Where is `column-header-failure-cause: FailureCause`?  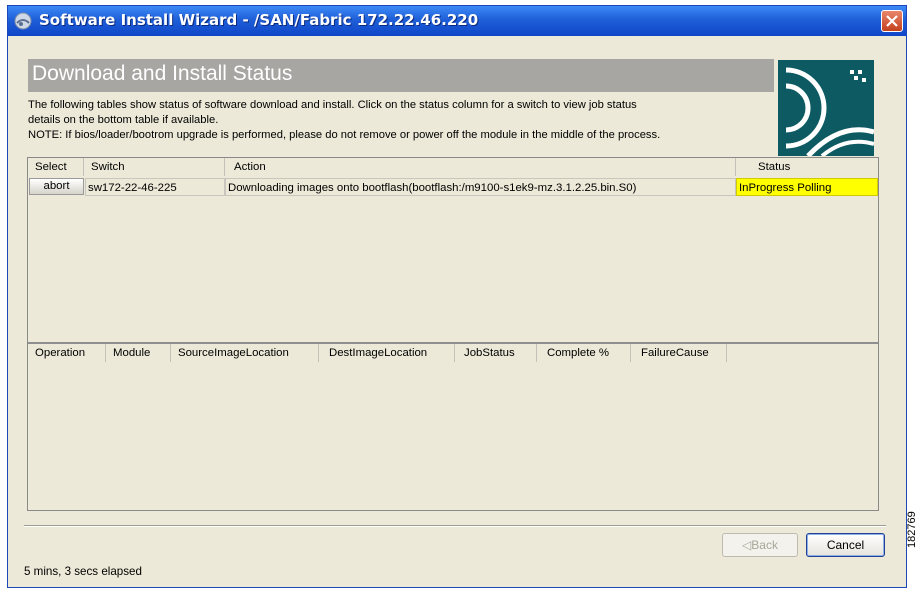
column-header-failure-cause: FailureCause is located at coordinates (679, 353).